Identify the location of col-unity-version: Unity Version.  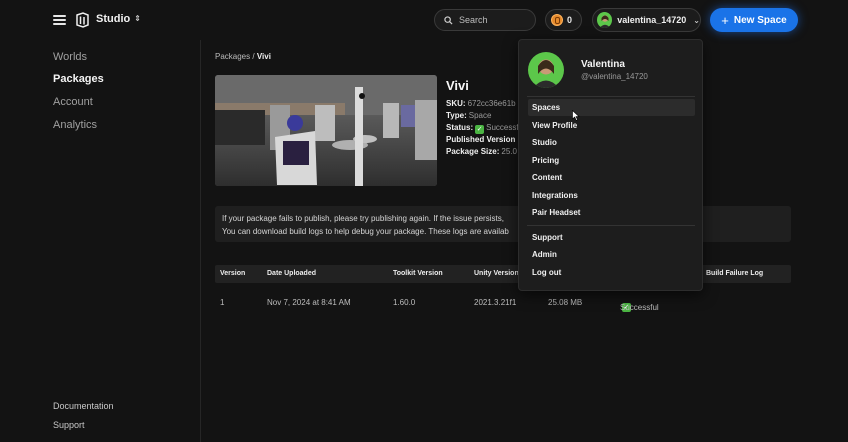
(496, 273).